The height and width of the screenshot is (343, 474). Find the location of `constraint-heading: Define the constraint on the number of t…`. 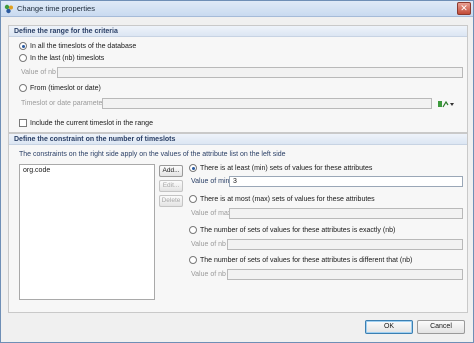

constraint-heading: Define the constraint on the number of t… is located at coordinates (238, 139).